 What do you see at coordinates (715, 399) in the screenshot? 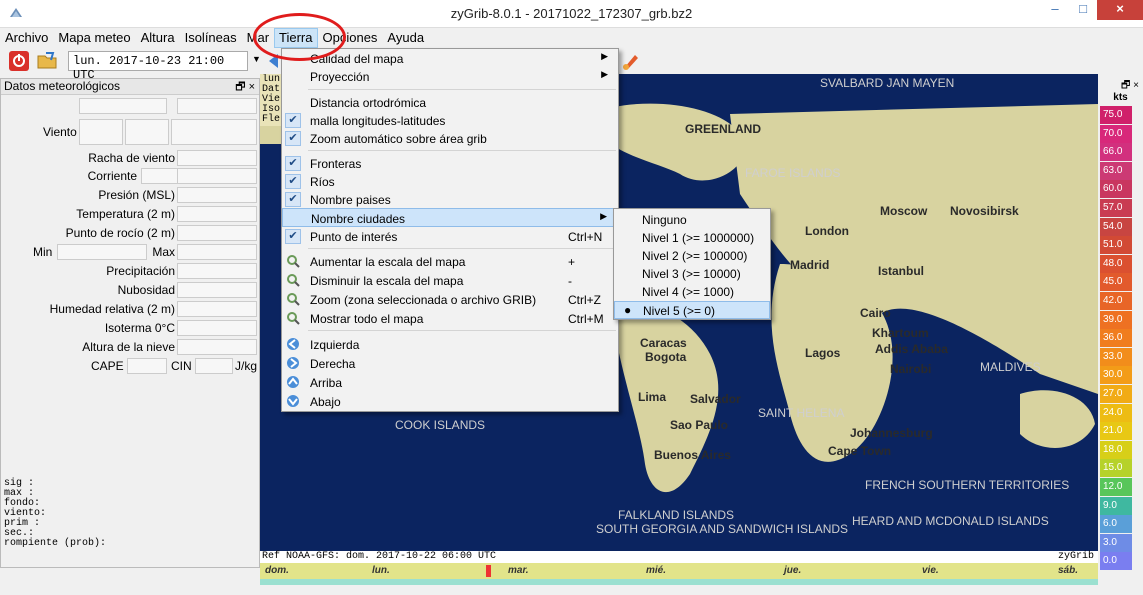
I see `map-label: Salvador` at bounding box center [715, 399].